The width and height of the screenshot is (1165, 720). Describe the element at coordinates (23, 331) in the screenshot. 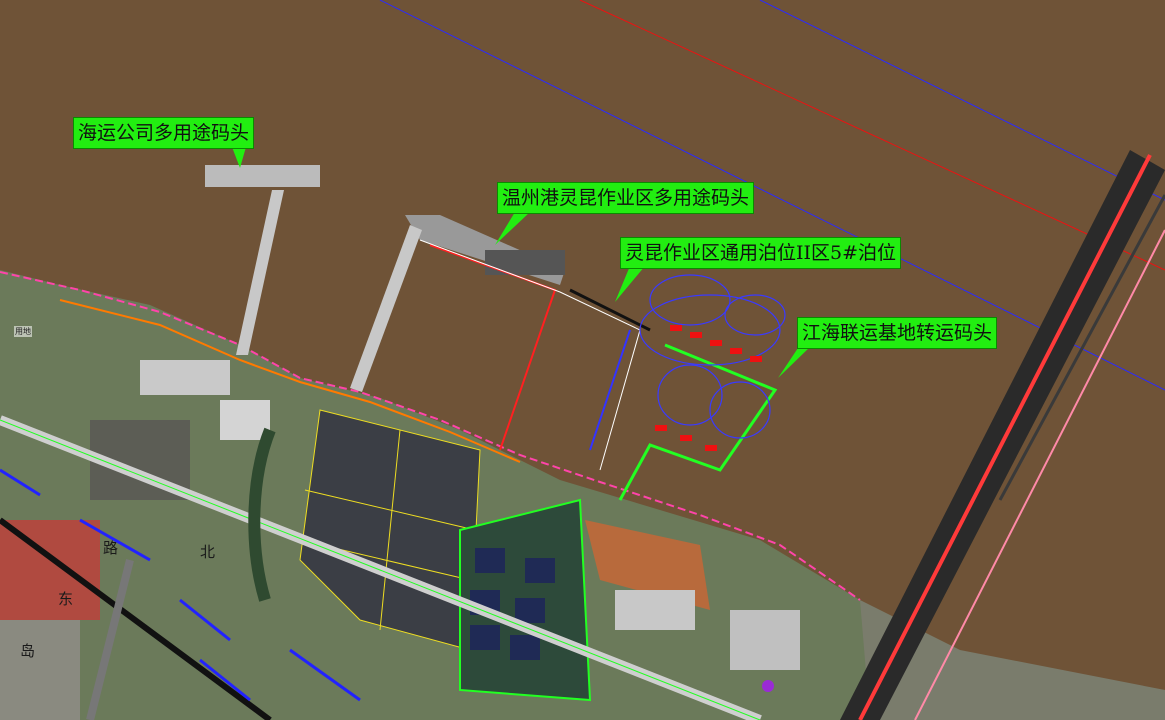

I see `land-use-label: 用地` at that location.